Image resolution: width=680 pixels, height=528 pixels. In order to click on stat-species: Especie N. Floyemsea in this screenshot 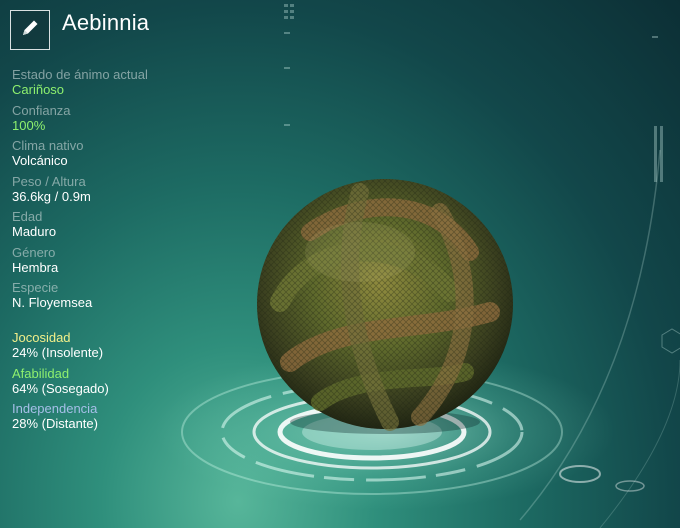, I will do `click(80, 298)`.